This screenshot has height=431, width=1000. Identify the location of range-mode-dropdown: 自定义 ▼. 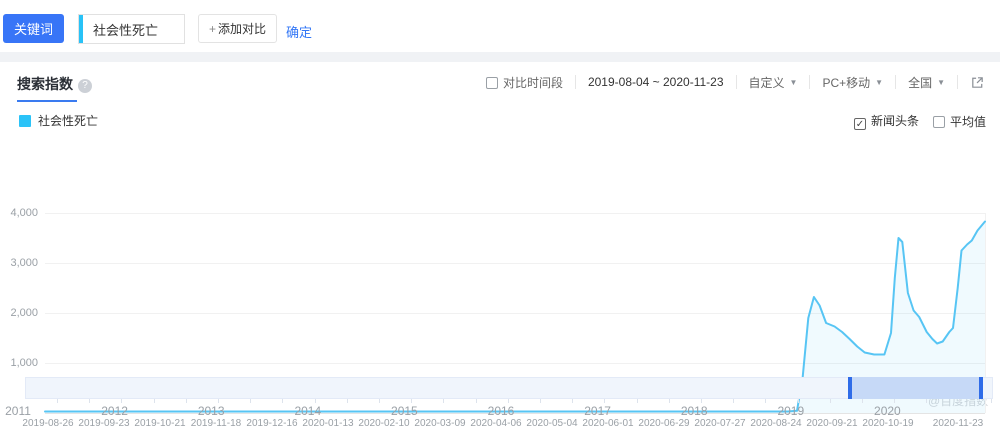
(773, 82).